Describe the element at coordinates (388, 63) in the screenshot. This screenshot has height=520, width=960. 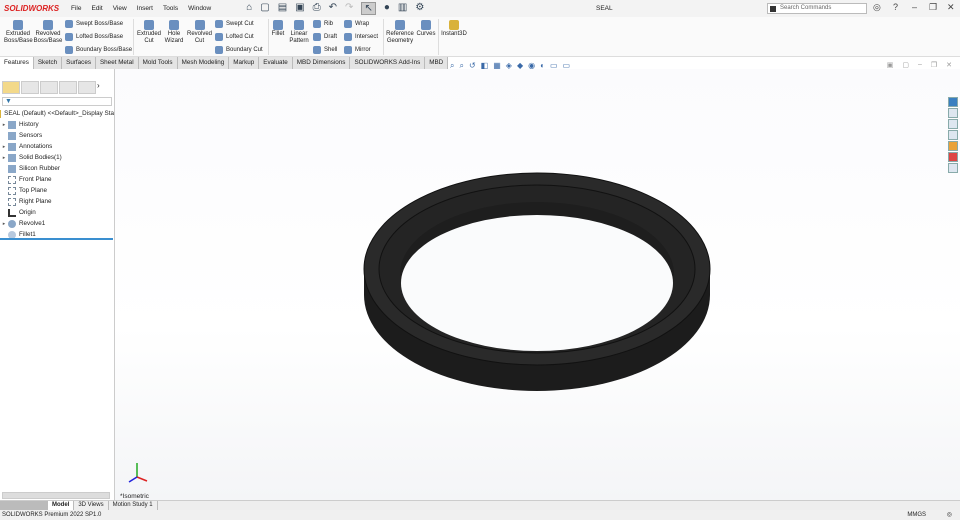
I see `tab-solidworks-addins: SOLIDWORKS Add-Ins` at that location.